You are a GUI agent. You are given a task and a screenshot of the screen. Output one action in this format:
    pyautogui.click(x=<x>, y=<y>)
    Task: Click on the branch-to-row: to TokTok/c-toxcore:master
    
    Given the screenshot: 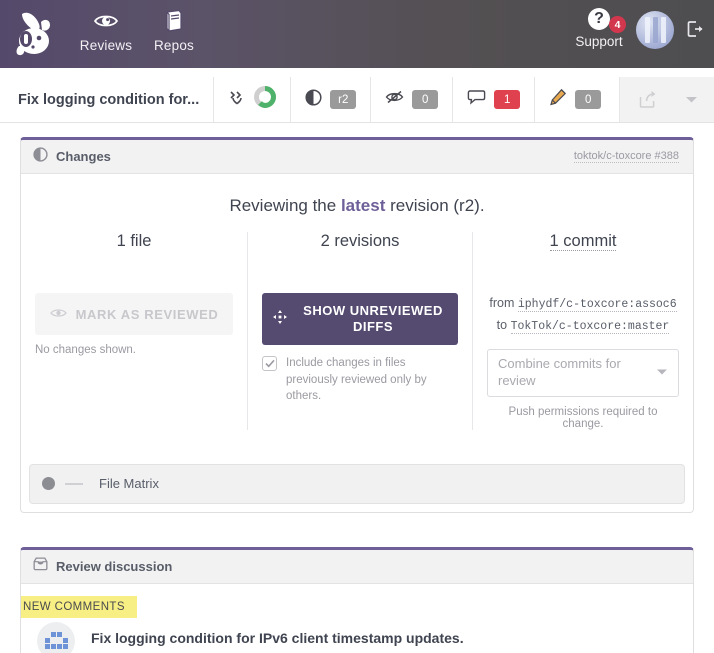 What is the action you would take?
    pyautogui.click(x=583, y=326)
    